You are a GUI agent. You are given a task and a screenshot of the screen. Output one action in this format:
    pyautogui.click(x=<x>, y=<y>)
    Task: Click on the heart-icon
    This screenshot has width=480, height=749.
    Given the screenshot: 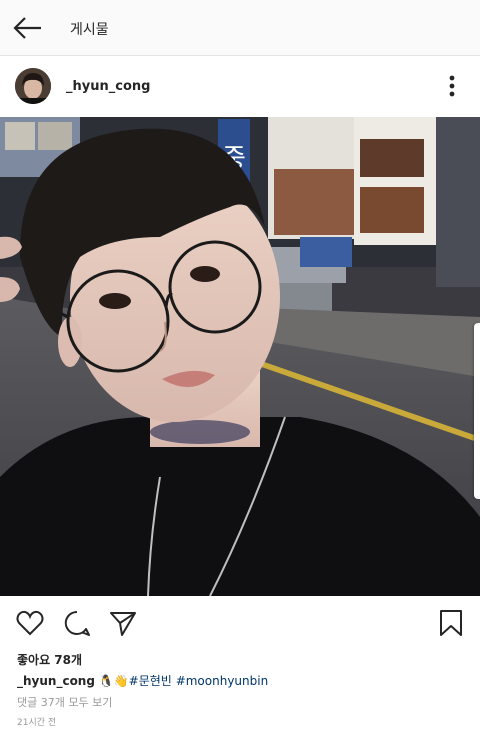 What is the action you would take?
    pyautogui.click(x=30, y=623)
    